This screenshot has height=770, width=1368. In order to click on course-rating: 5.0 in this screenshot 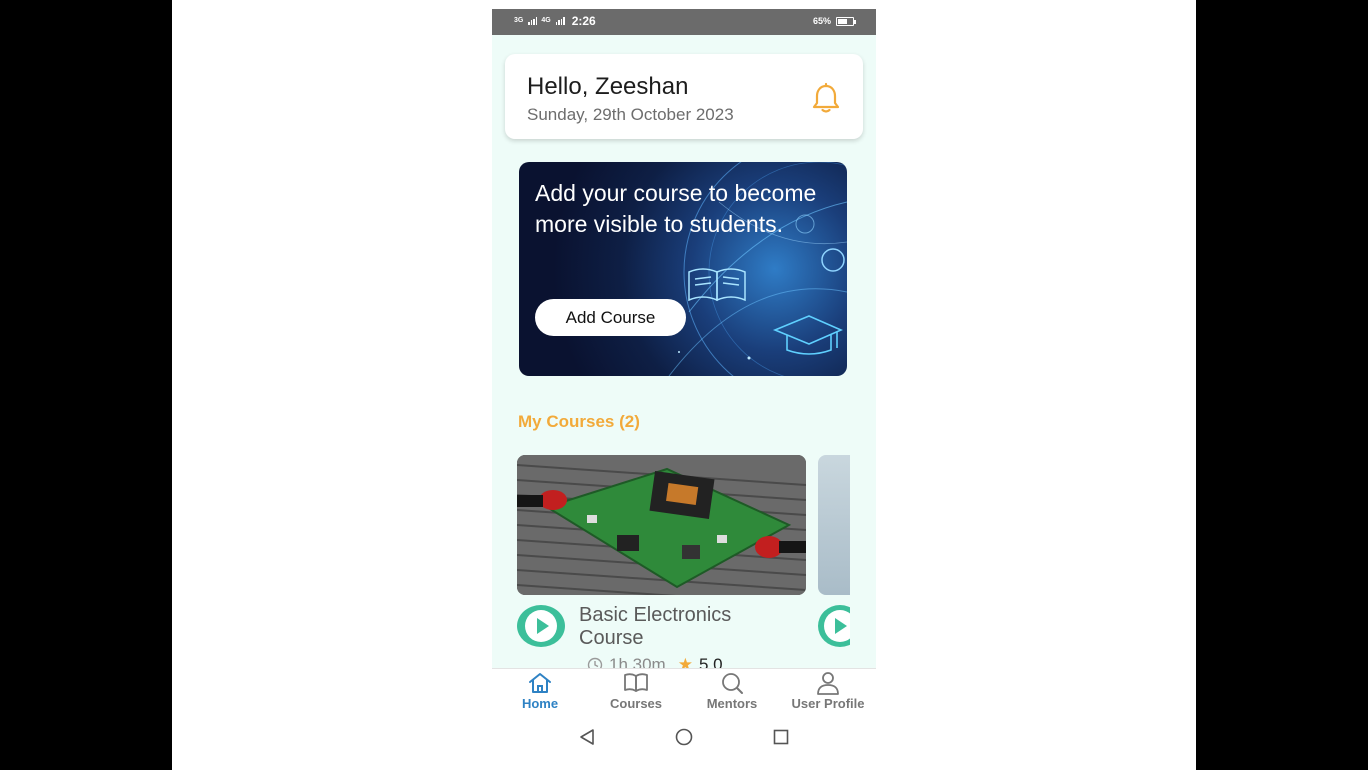, I will do `click(710, 661)`.